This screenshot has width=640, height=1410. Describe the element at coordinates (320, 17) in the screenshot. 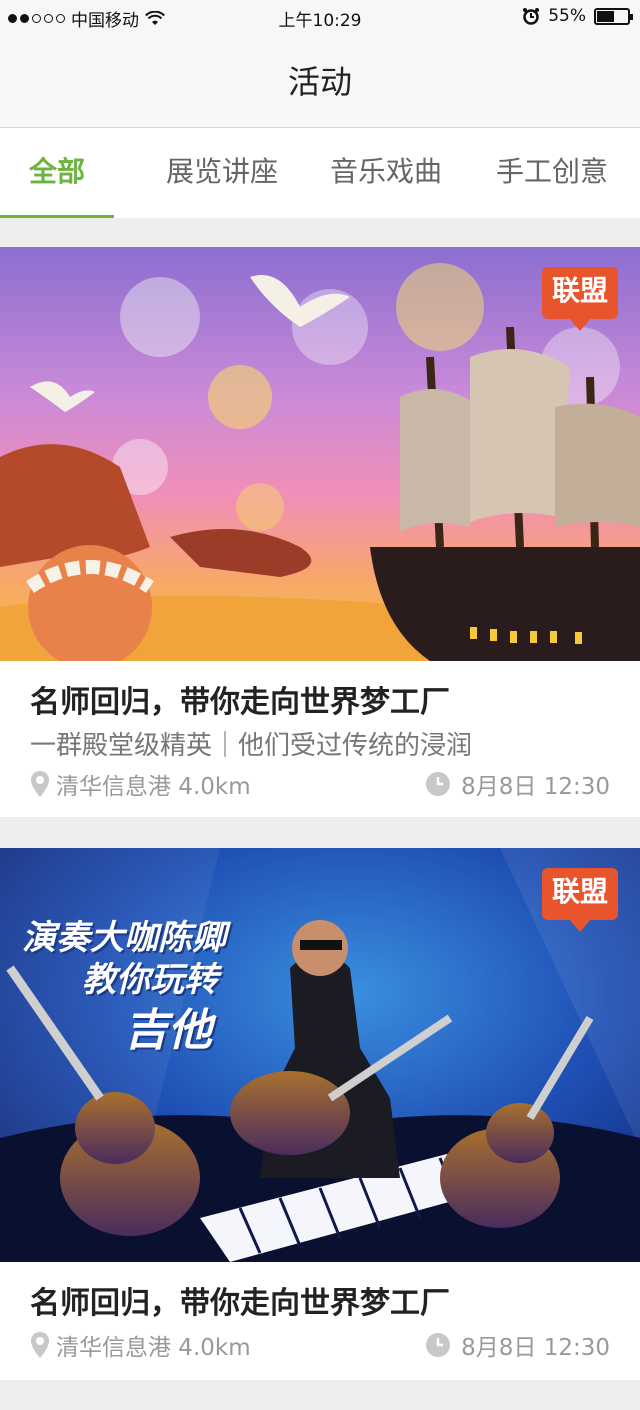

I see `status-bar: 中国移动 上午10:29 55%` at that location.